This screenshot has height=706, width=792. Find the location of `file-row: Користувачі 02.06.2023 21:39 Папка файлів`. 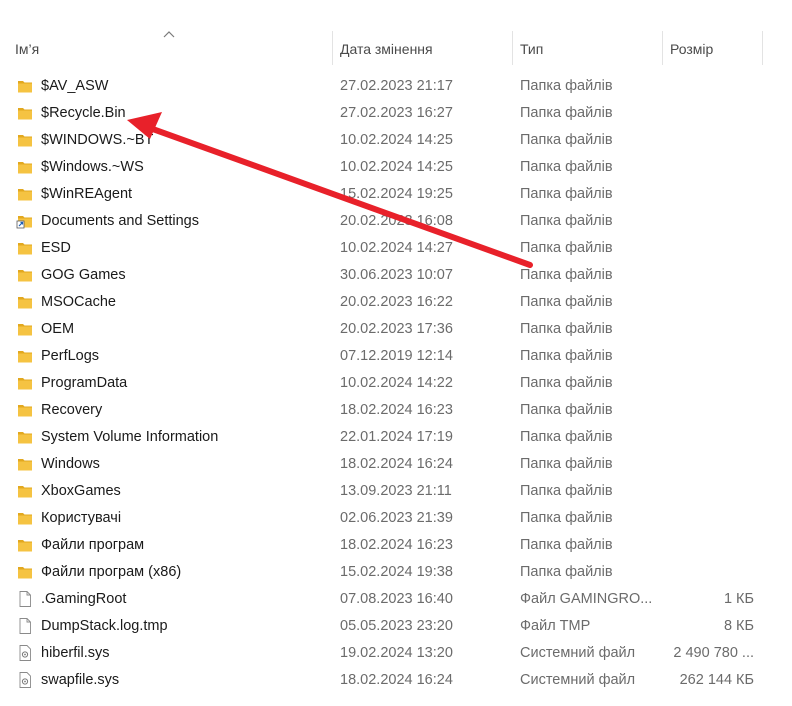

file-row: Користувачі 02.06.2023 21:39 Папка файлів is located at coordinates (396, 518).